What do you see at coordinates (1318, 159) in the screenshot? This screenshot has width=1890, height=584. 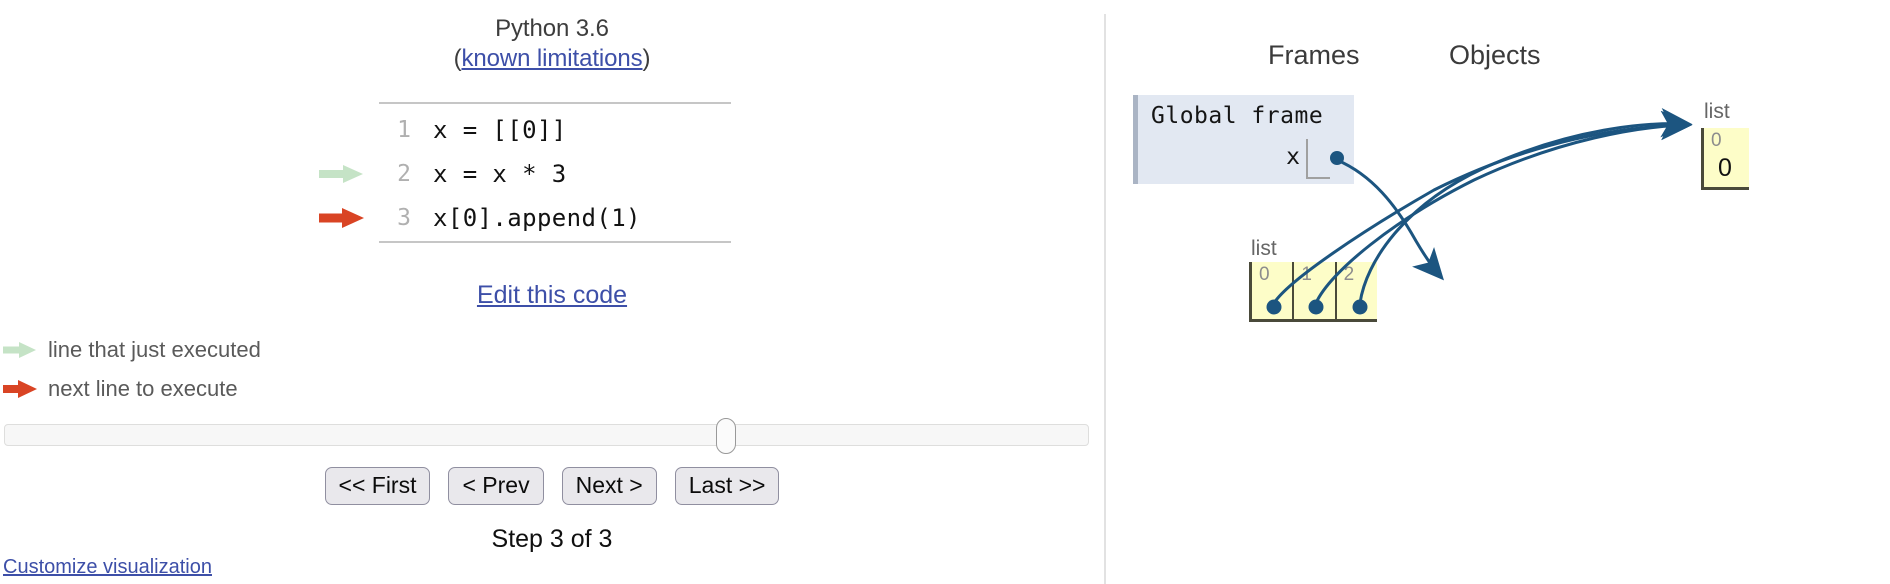 I see `variable-value-bracket` at bounding box center [1318, 159].